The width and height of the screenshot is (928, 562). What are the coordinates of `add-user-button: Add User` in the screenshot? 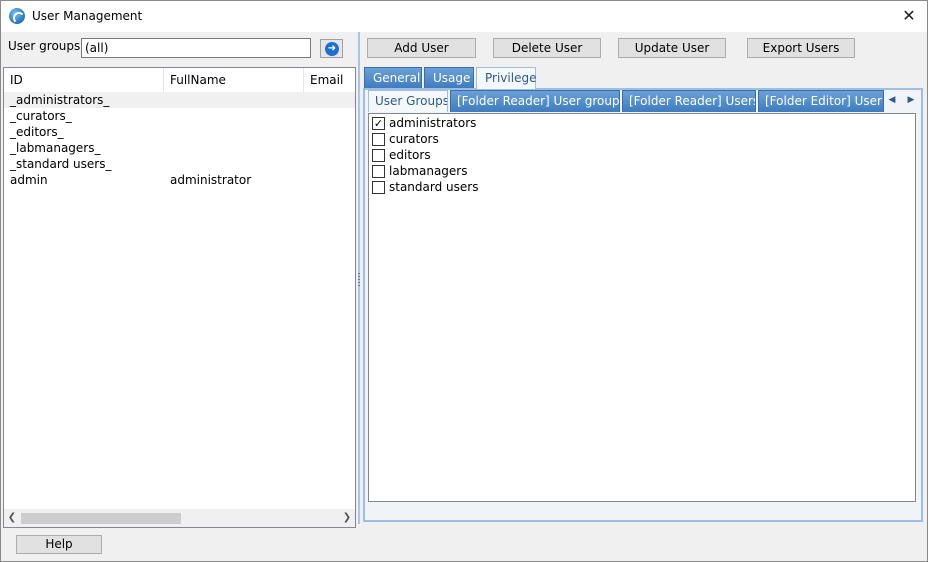 It's located at (421, 48).